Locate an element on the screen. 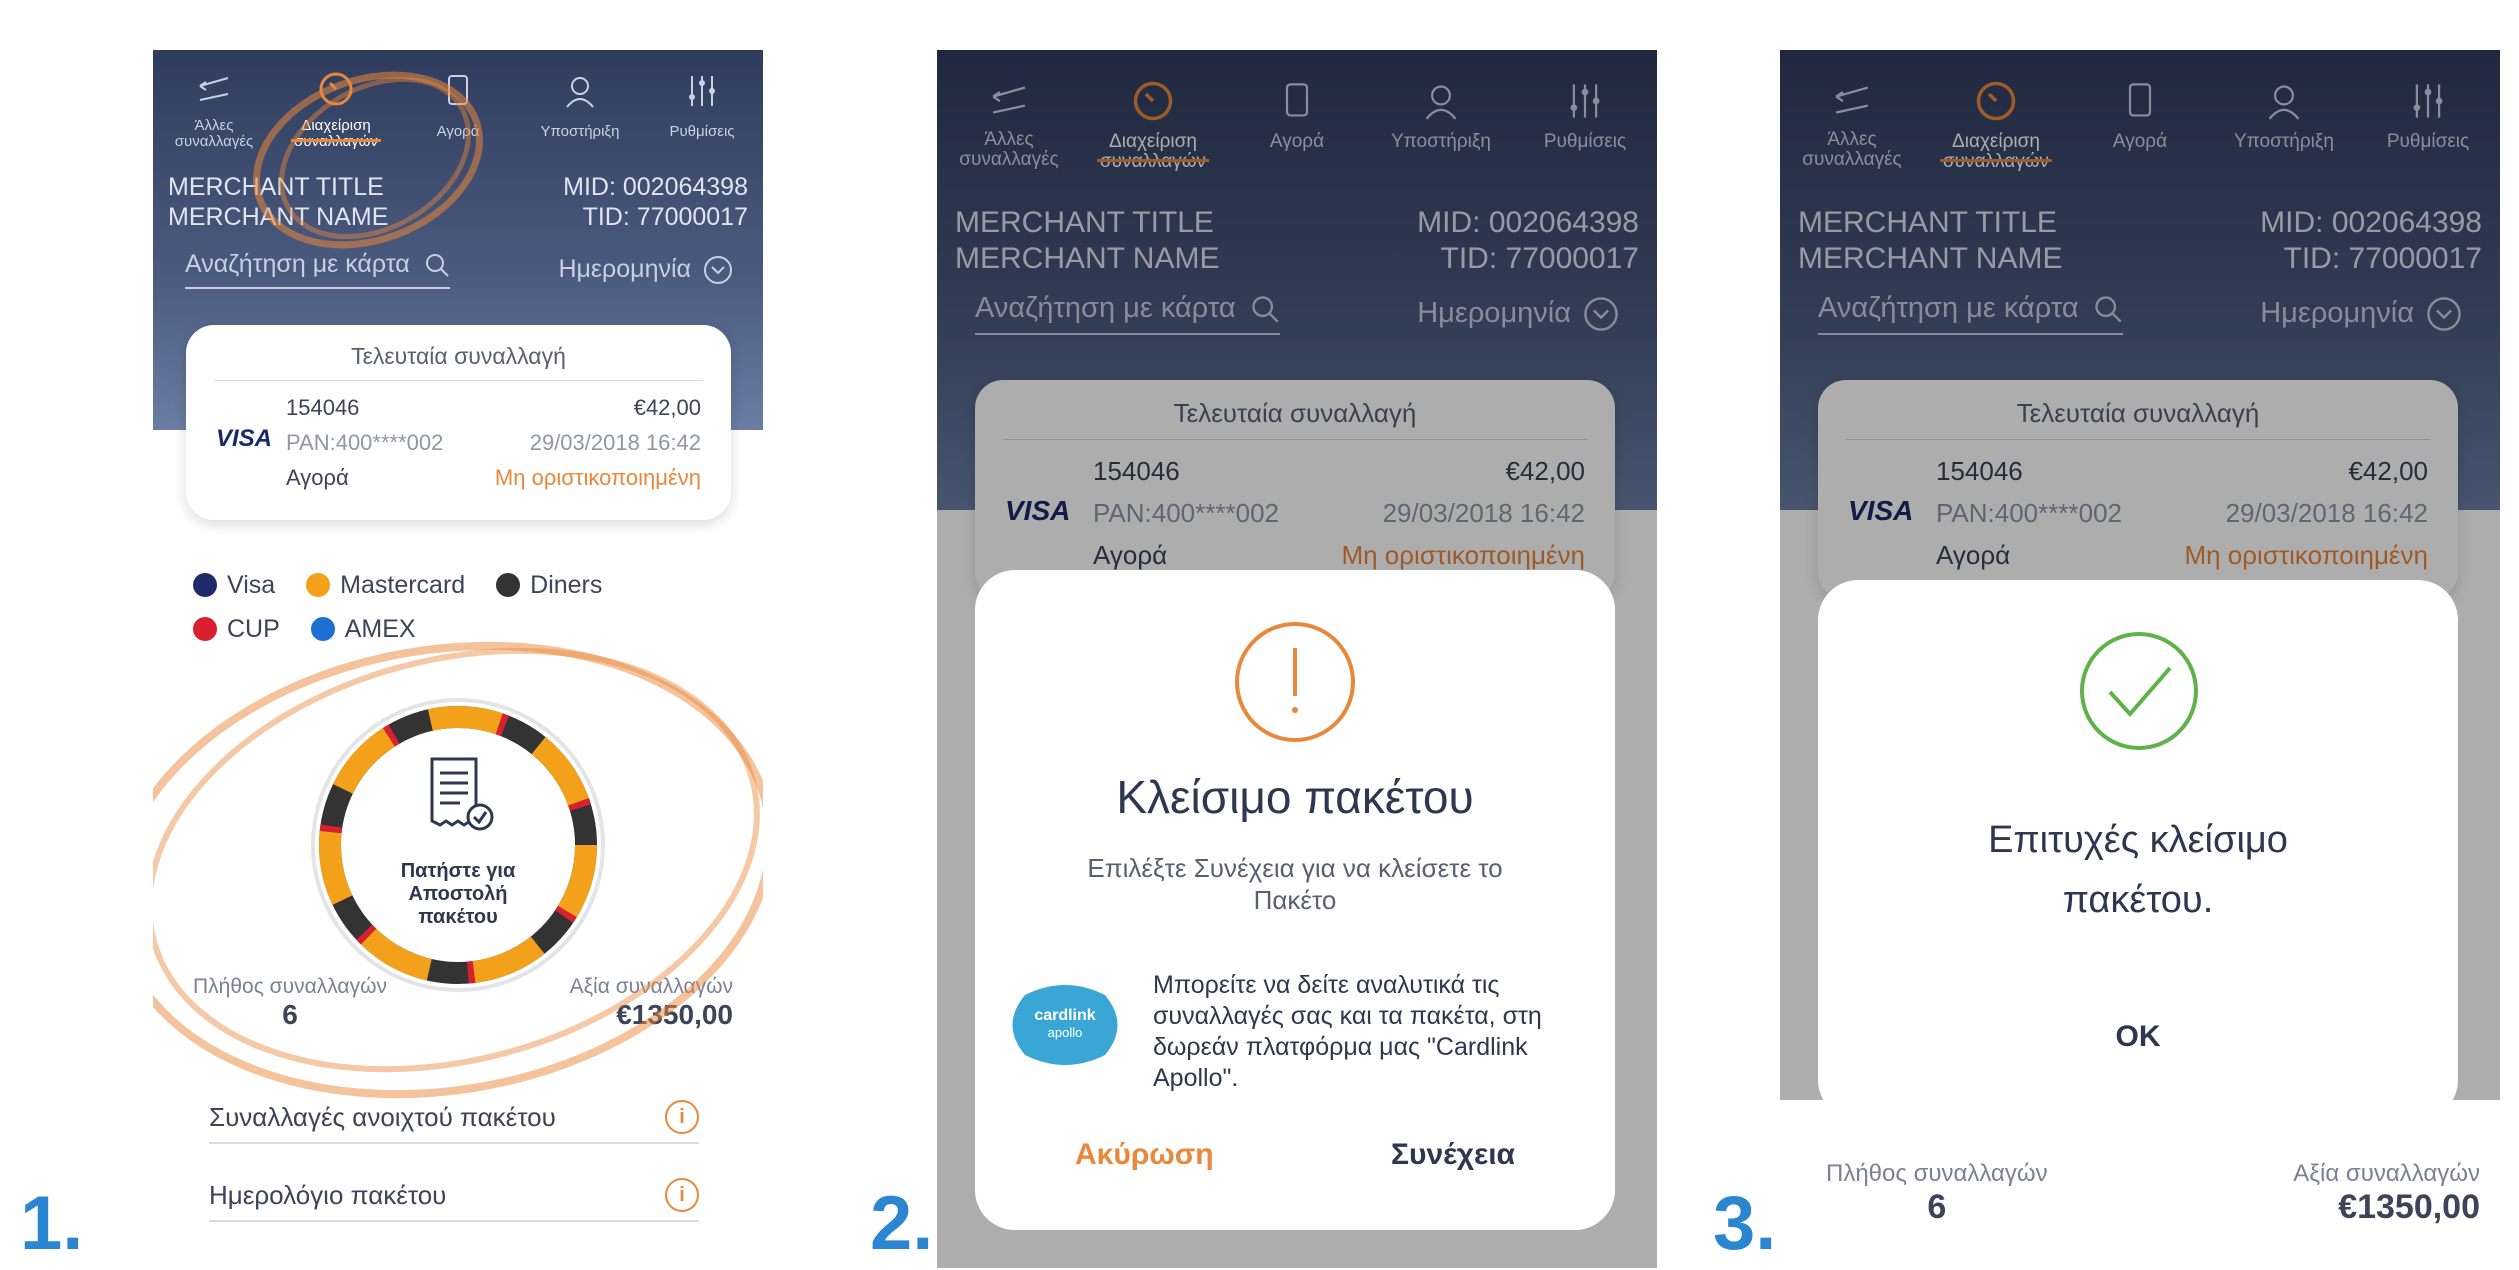  logo-line-2: apollo is located at coordinates (1065, 1032).